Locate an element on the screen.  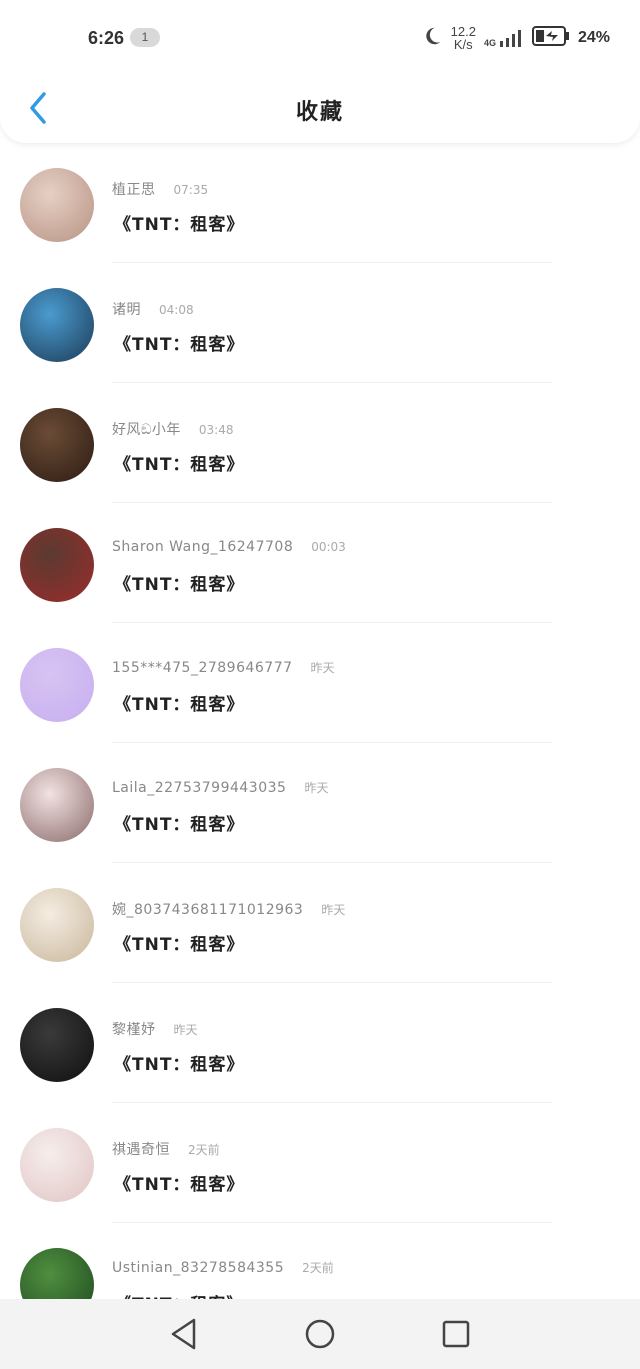
list-item: 植正思 07:35 《TNT：租客》 is located at coordinates (320, 203).